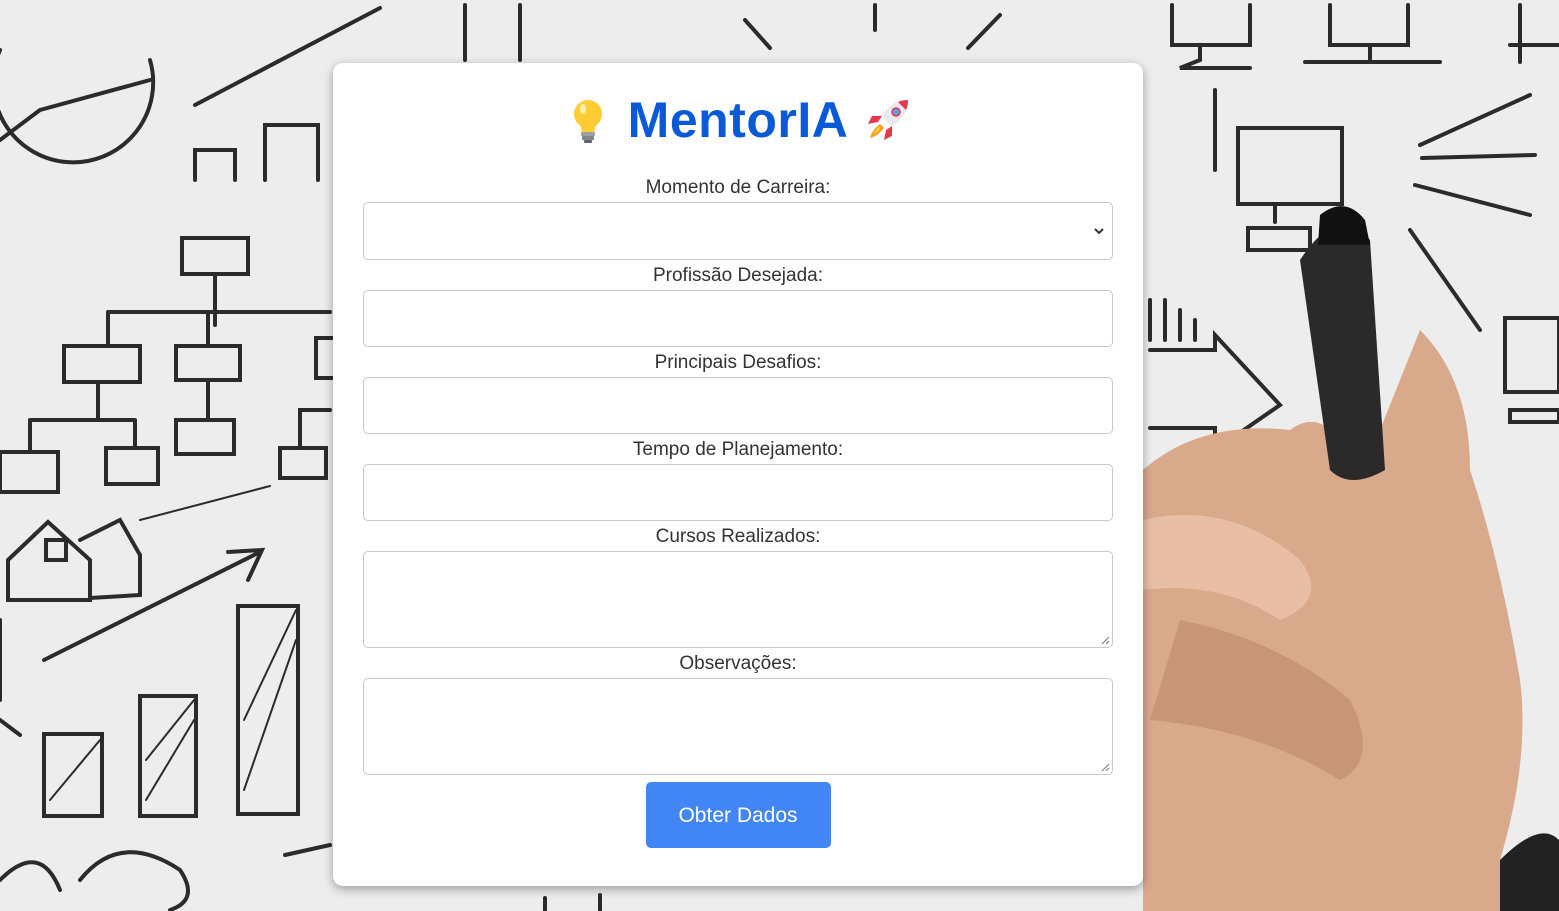 This screenshot has height=911, width=1559. I want to click on obter-dados-button: Obter Dados, so click(738, 815).